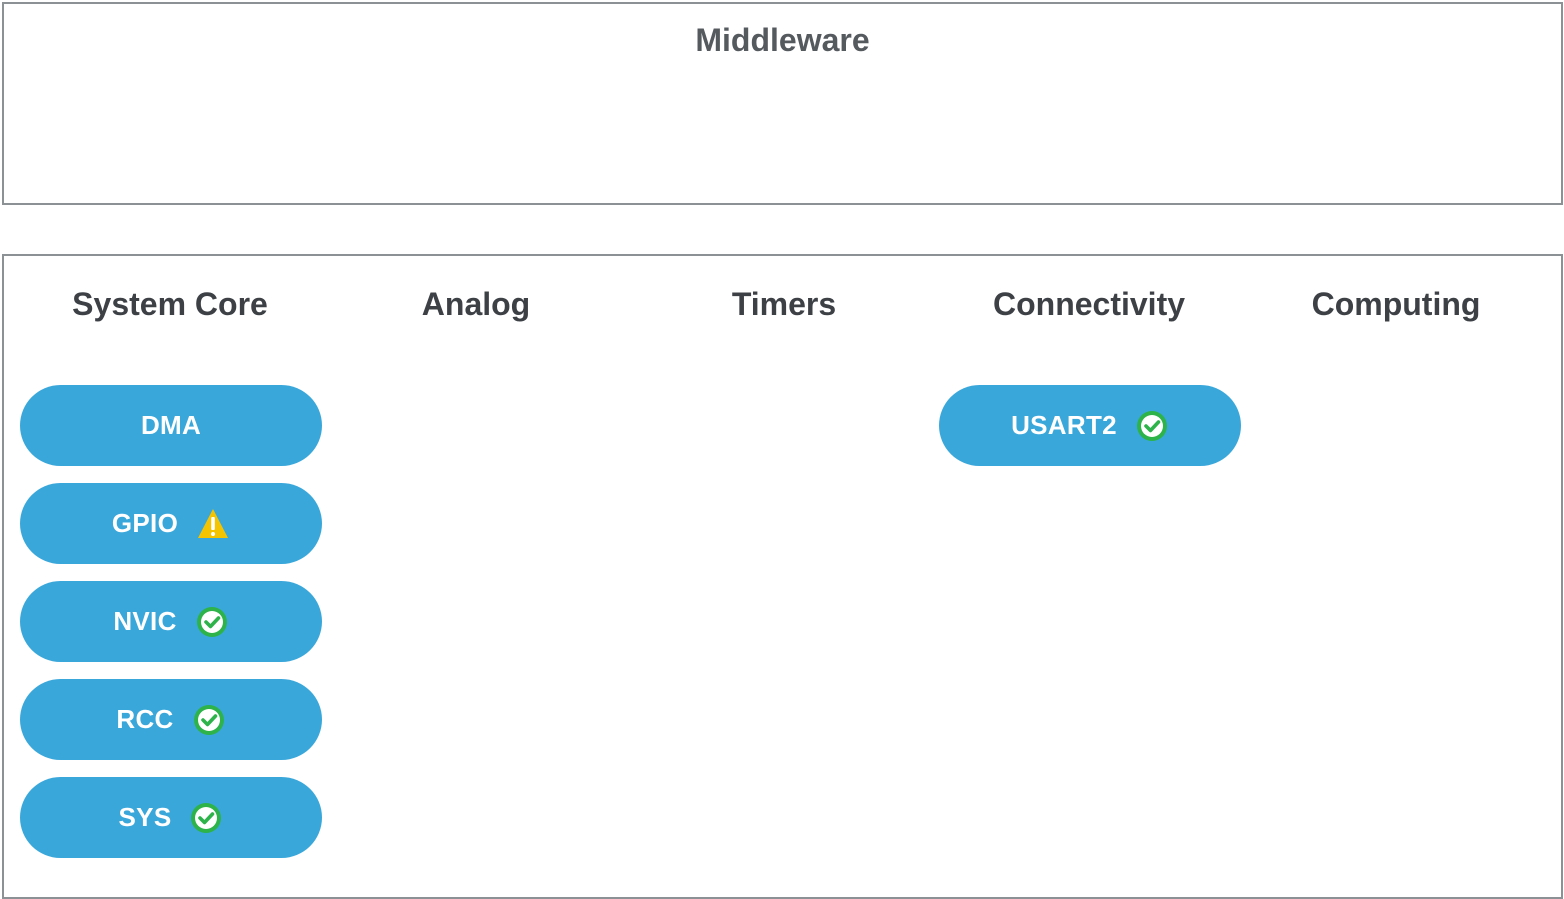  I want to click on rcc-label: RCC, so click(145, 719).